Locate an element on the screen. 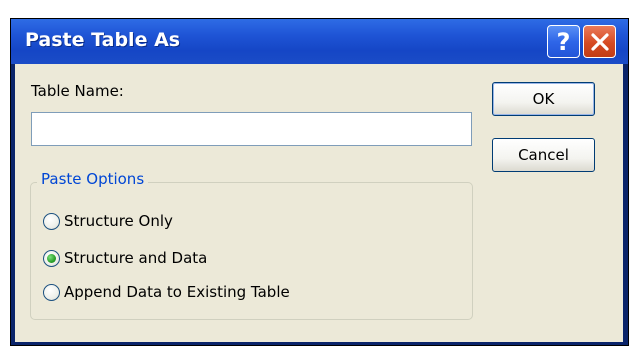  title-bar: Paste Table As ? is located at coordinates (319, 41).